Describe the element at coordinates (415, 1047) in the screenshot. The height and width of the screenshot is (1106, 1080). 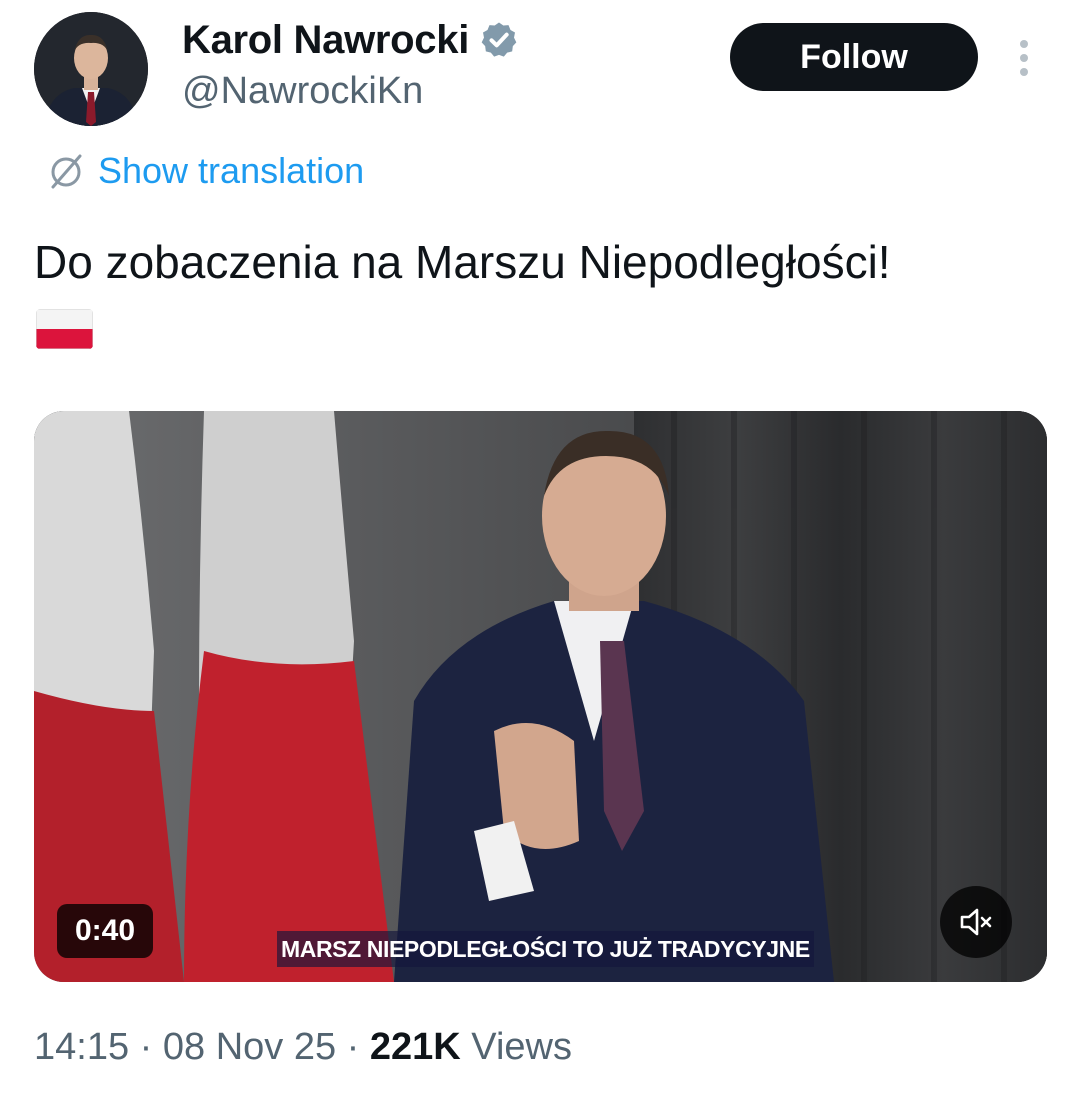
I see `views-count: 221K` at that location.